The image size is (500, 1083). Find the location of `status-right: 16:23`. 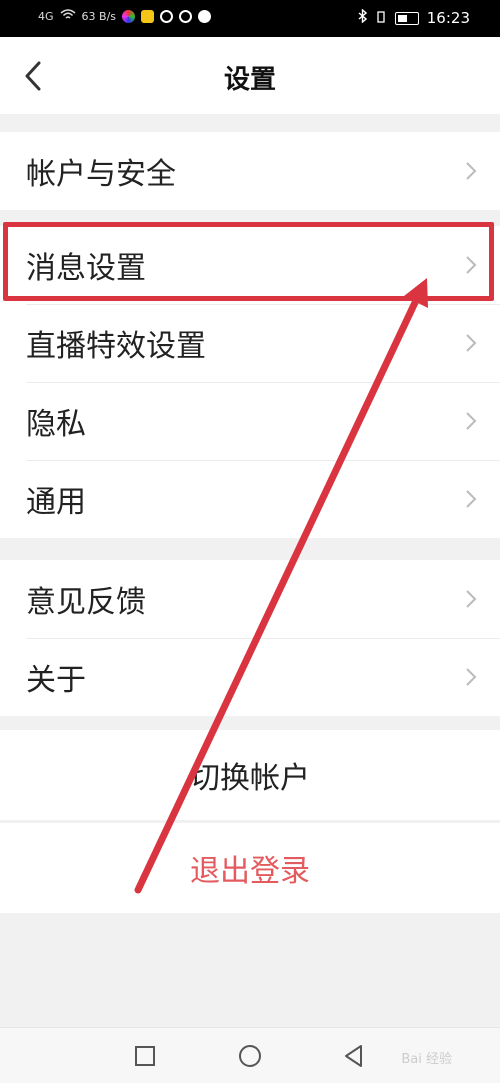

status-right: 16:23 is located at coordinates (414, 17).